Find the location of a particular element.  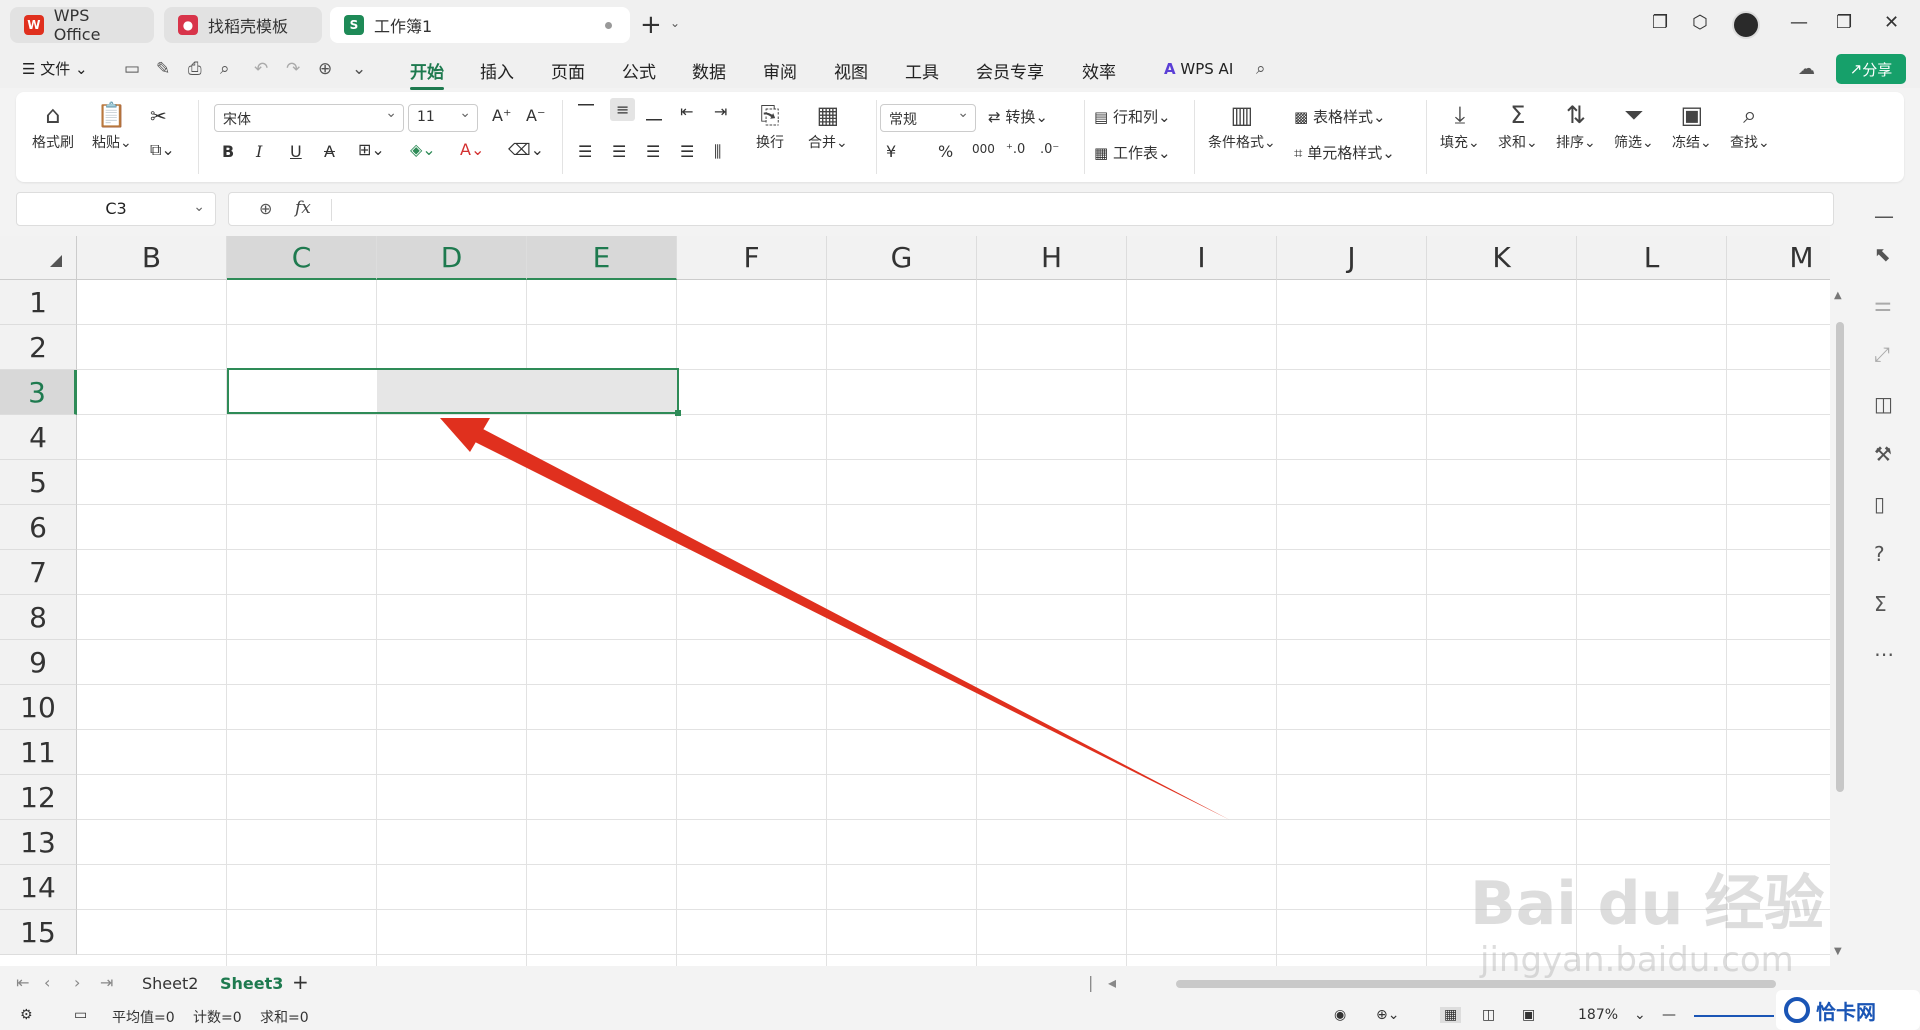

underline-button: U is located at coordinates (296, 151).